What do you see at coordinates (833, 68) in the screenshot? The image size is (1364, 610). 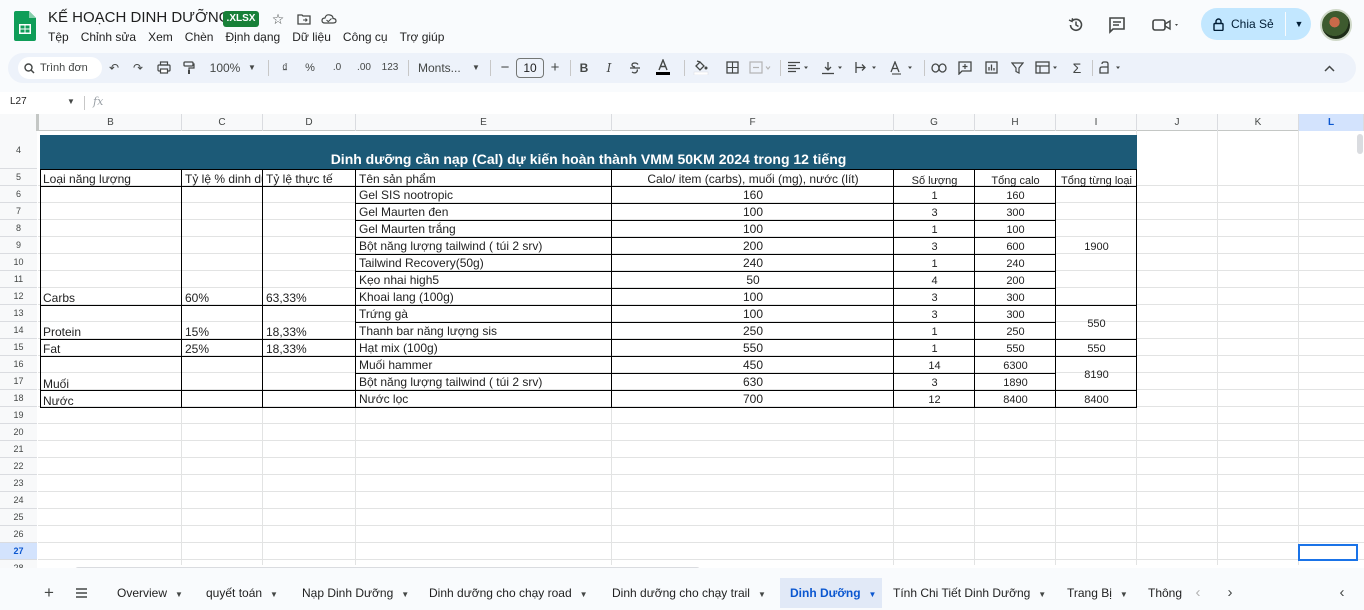 I see `vertical-align-icon` at bounding box center [833, 68].